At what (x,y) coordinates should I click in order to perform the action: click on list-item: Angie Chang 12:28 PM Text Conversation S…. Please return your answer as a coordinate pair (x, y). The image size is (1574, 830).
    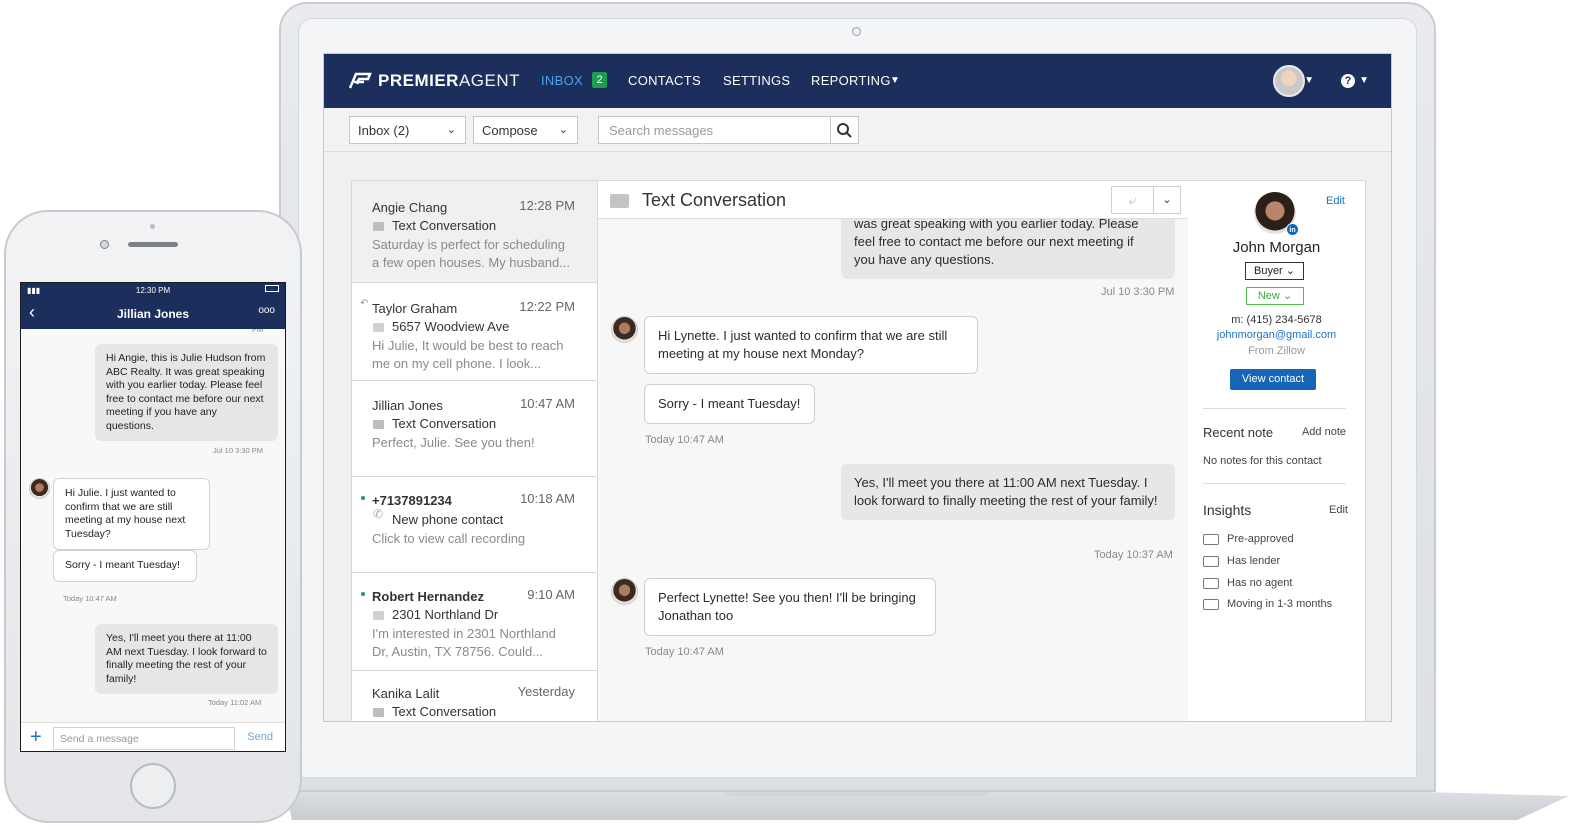
    Looking at the image, I should click on (474, 232).